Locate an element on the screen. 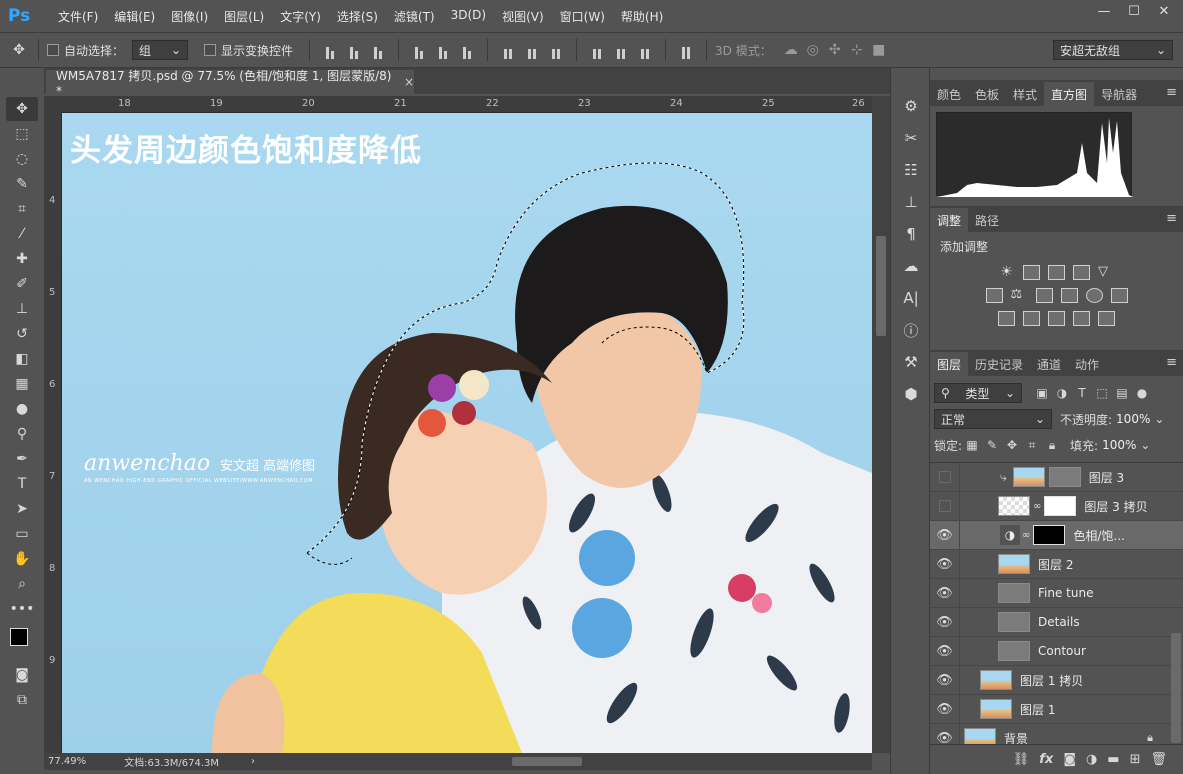 The height and width of the screenshot is (774, 1183). threshold-icon is located at coordinates (1056, 318).